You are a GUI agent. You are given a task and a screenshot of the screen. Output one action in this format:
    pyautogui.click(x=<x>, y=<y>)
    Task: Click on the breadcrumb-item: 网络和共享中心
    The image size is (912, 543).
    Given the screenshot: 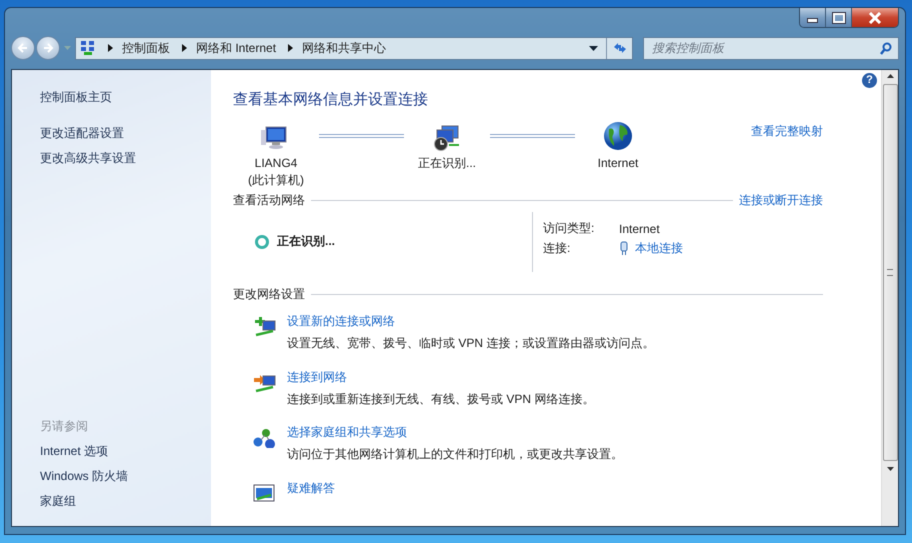 What is the action you would take?
    pyautogui.click(x=344, y=48)
    